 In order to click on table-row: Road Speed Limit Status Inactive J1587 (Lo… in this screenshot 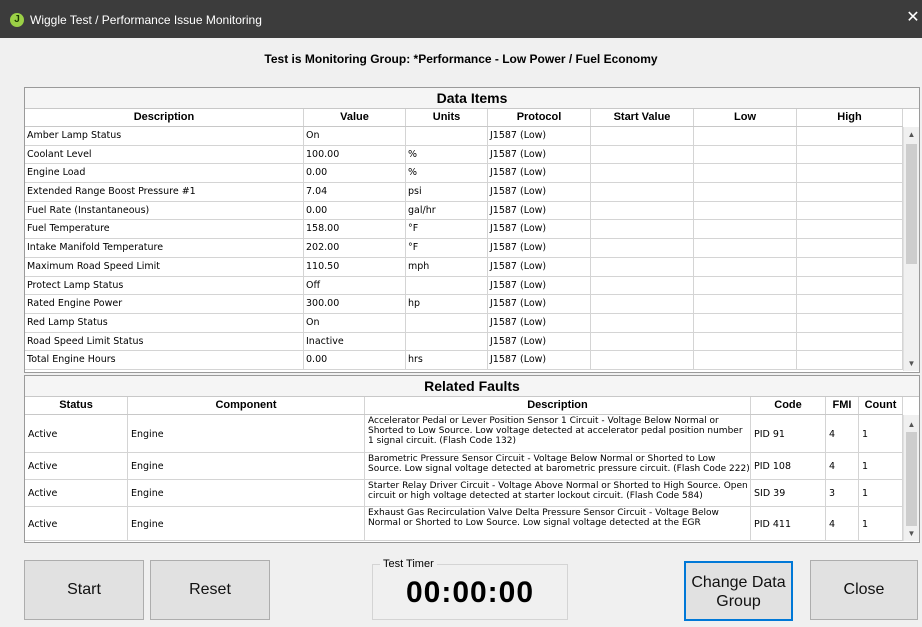, I will do `click(464, 342)`.